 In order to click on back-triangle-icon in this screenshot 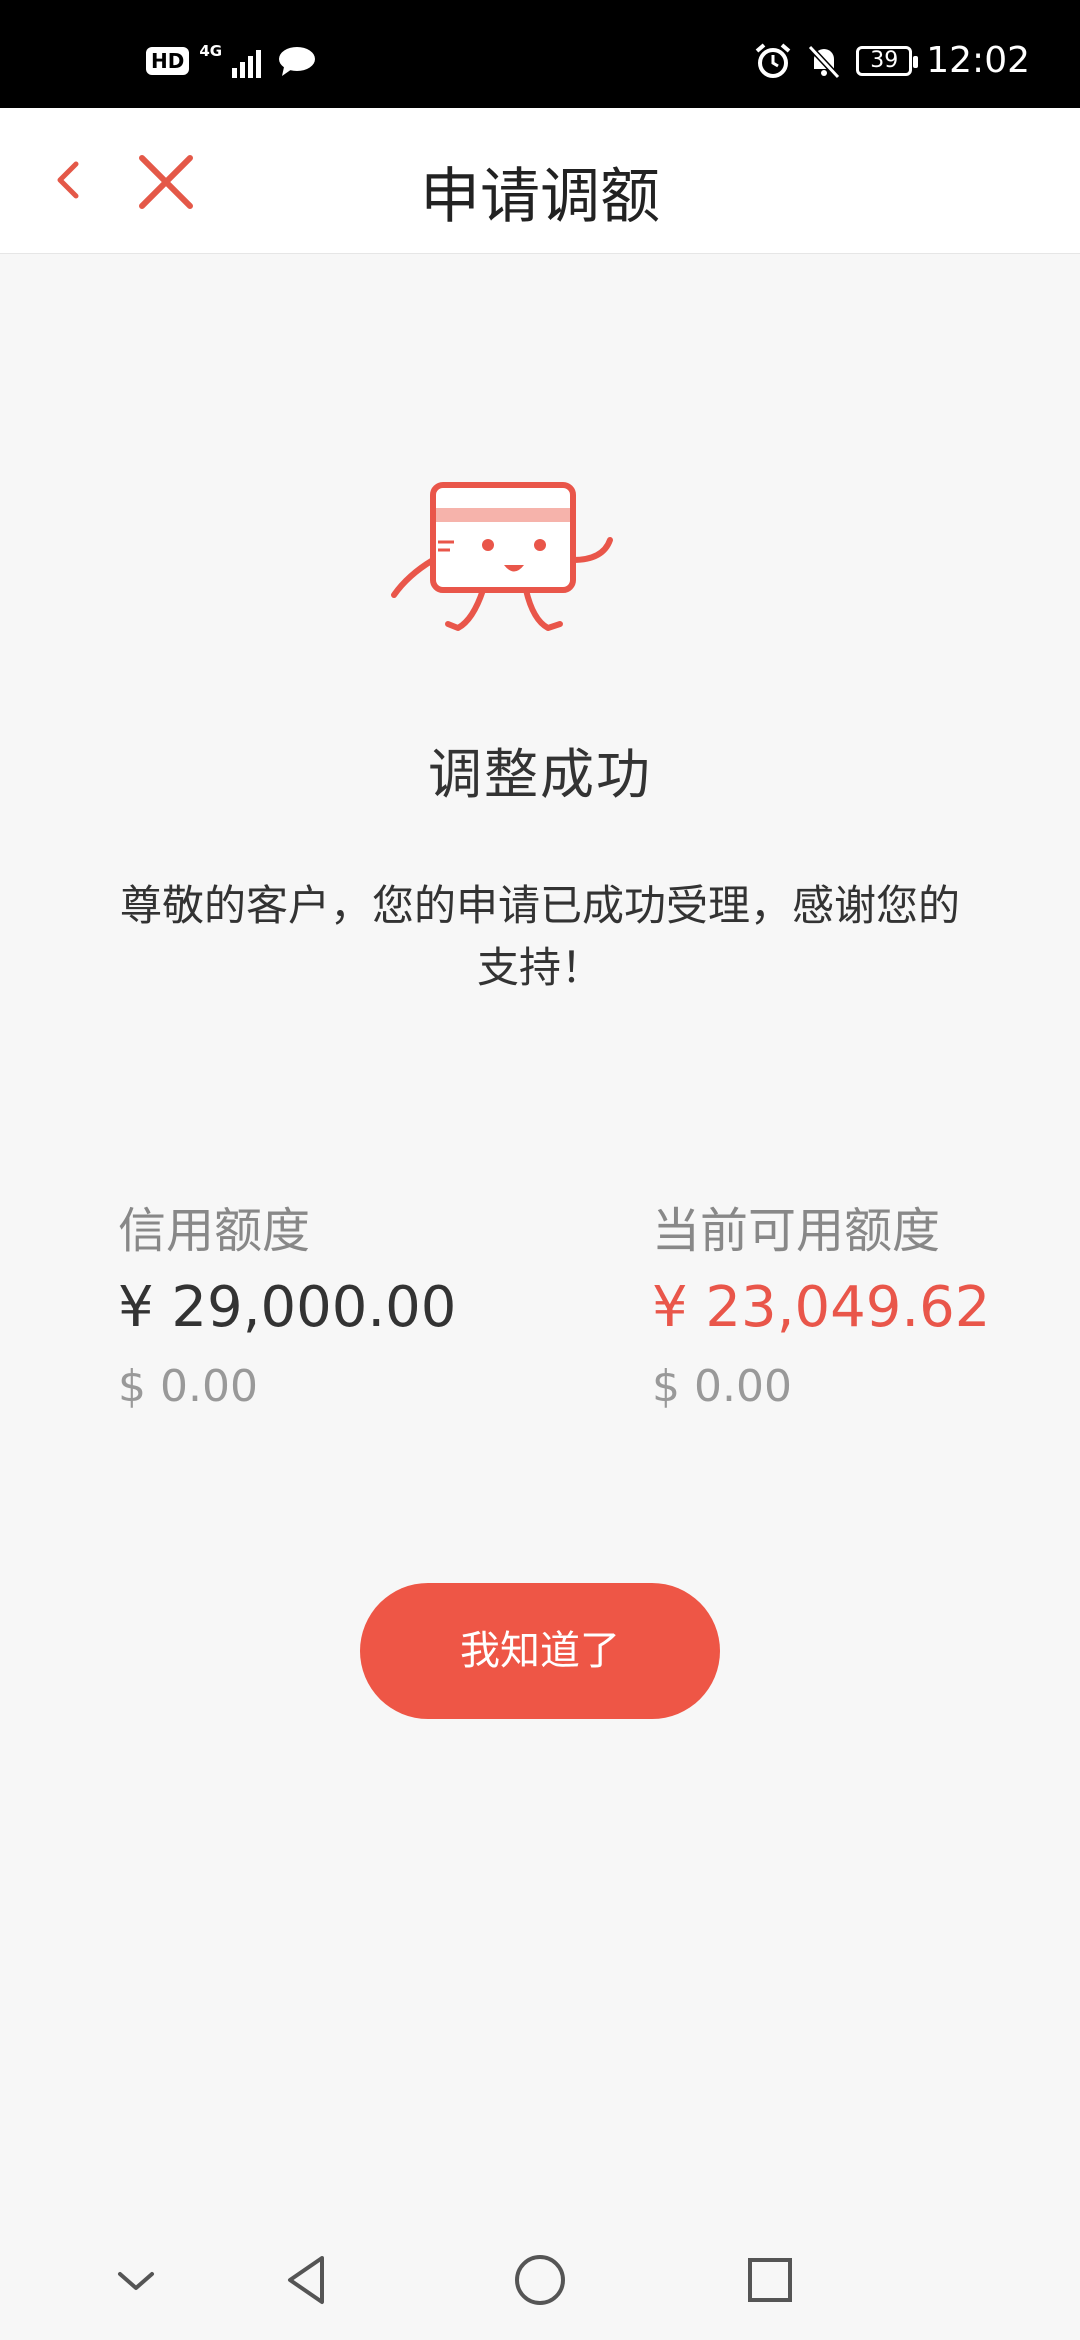, I will do `click(308, 2280)`.